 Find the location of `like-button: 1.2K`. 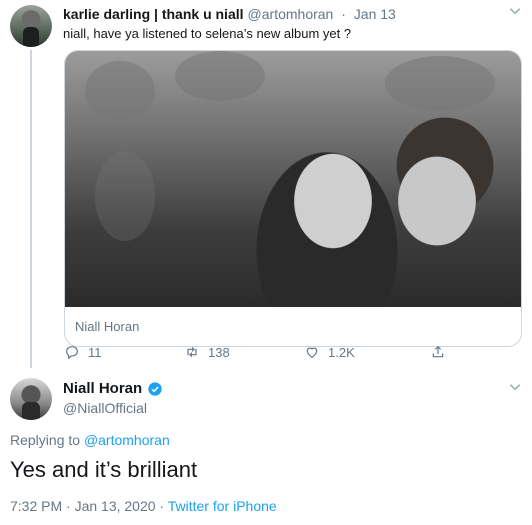

like-button: 1.2K is located at coordinates (329, 352).